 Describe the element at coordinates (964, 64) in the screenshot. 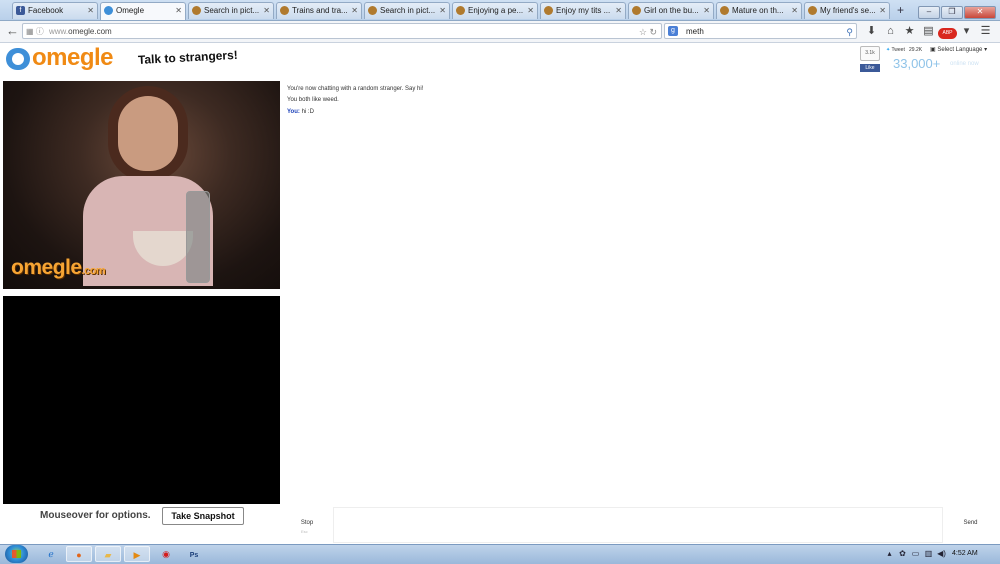

I see `online-label: online now` at that location.